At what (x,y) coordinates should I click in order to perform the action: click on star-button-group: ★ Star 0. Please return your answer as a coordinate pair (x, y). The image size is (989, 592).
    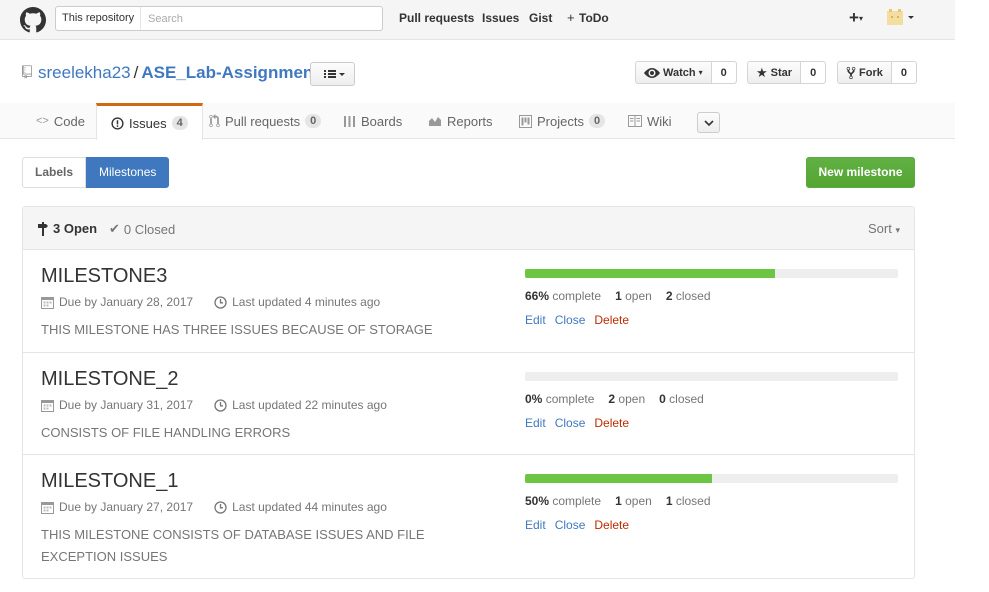
    Looking at the image, I should click on (787, 72).